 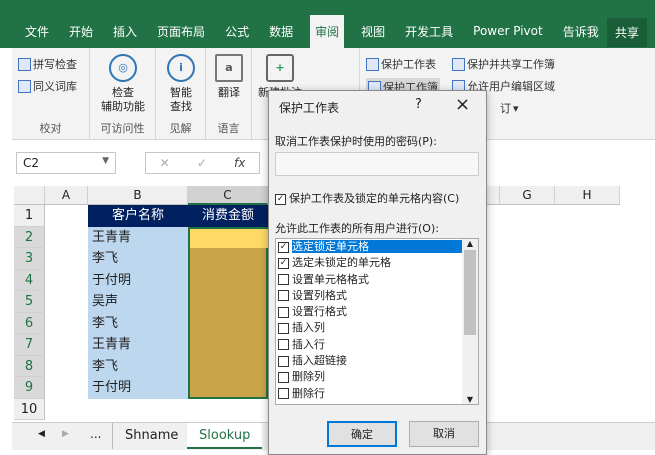 What do you see at coordinates (29, 195) in the screenshot?
I see `select-all-button` at bounding box center [29, 195].